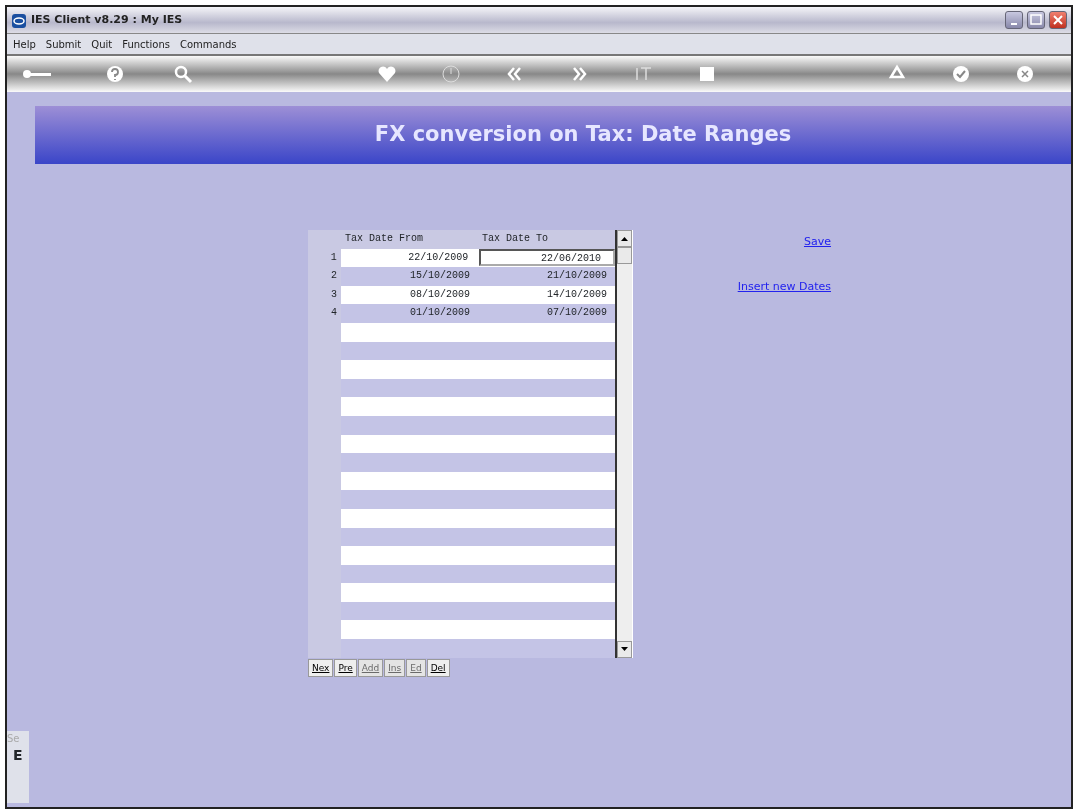  I want to click on clock-icon, so click(451, 74).